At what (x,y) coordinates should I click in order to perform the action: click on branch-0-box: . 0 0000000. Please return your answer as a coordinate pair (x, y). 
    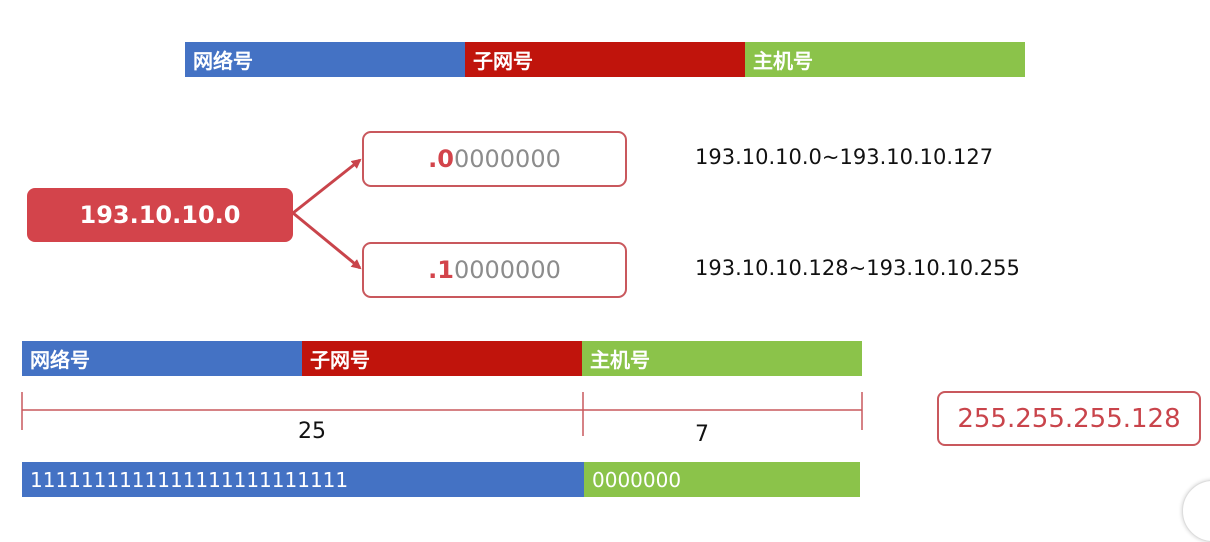
    Looking at the image, I should click on (494, 159).